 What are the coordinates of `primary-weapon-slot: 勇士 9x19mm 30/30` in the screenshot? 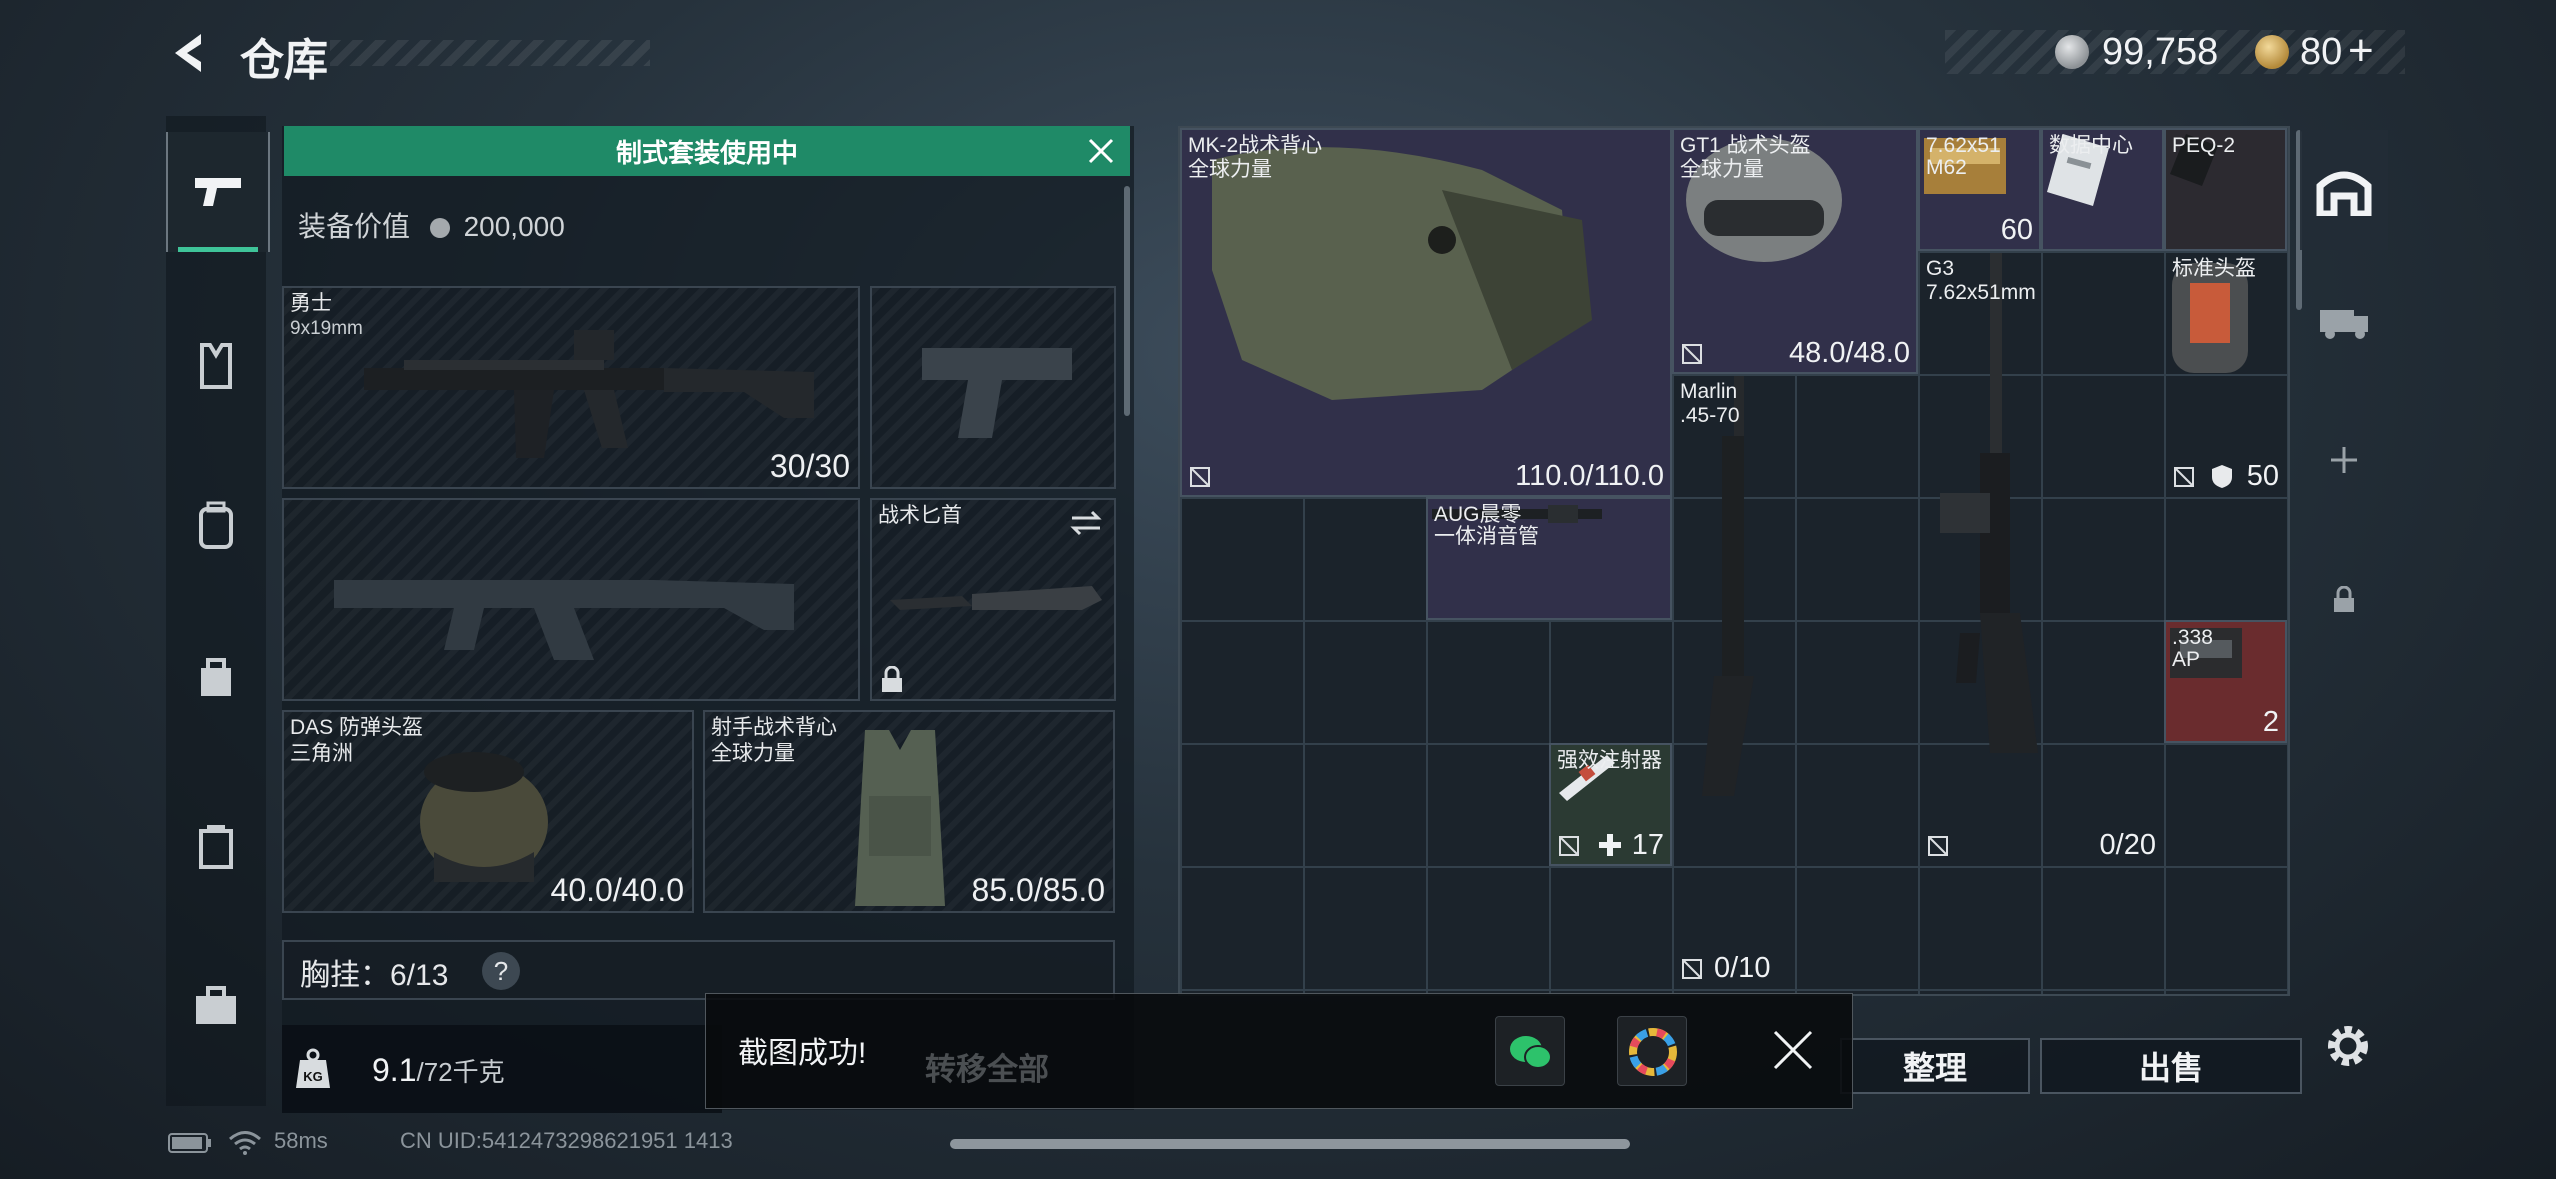 It's located at (571, 387).